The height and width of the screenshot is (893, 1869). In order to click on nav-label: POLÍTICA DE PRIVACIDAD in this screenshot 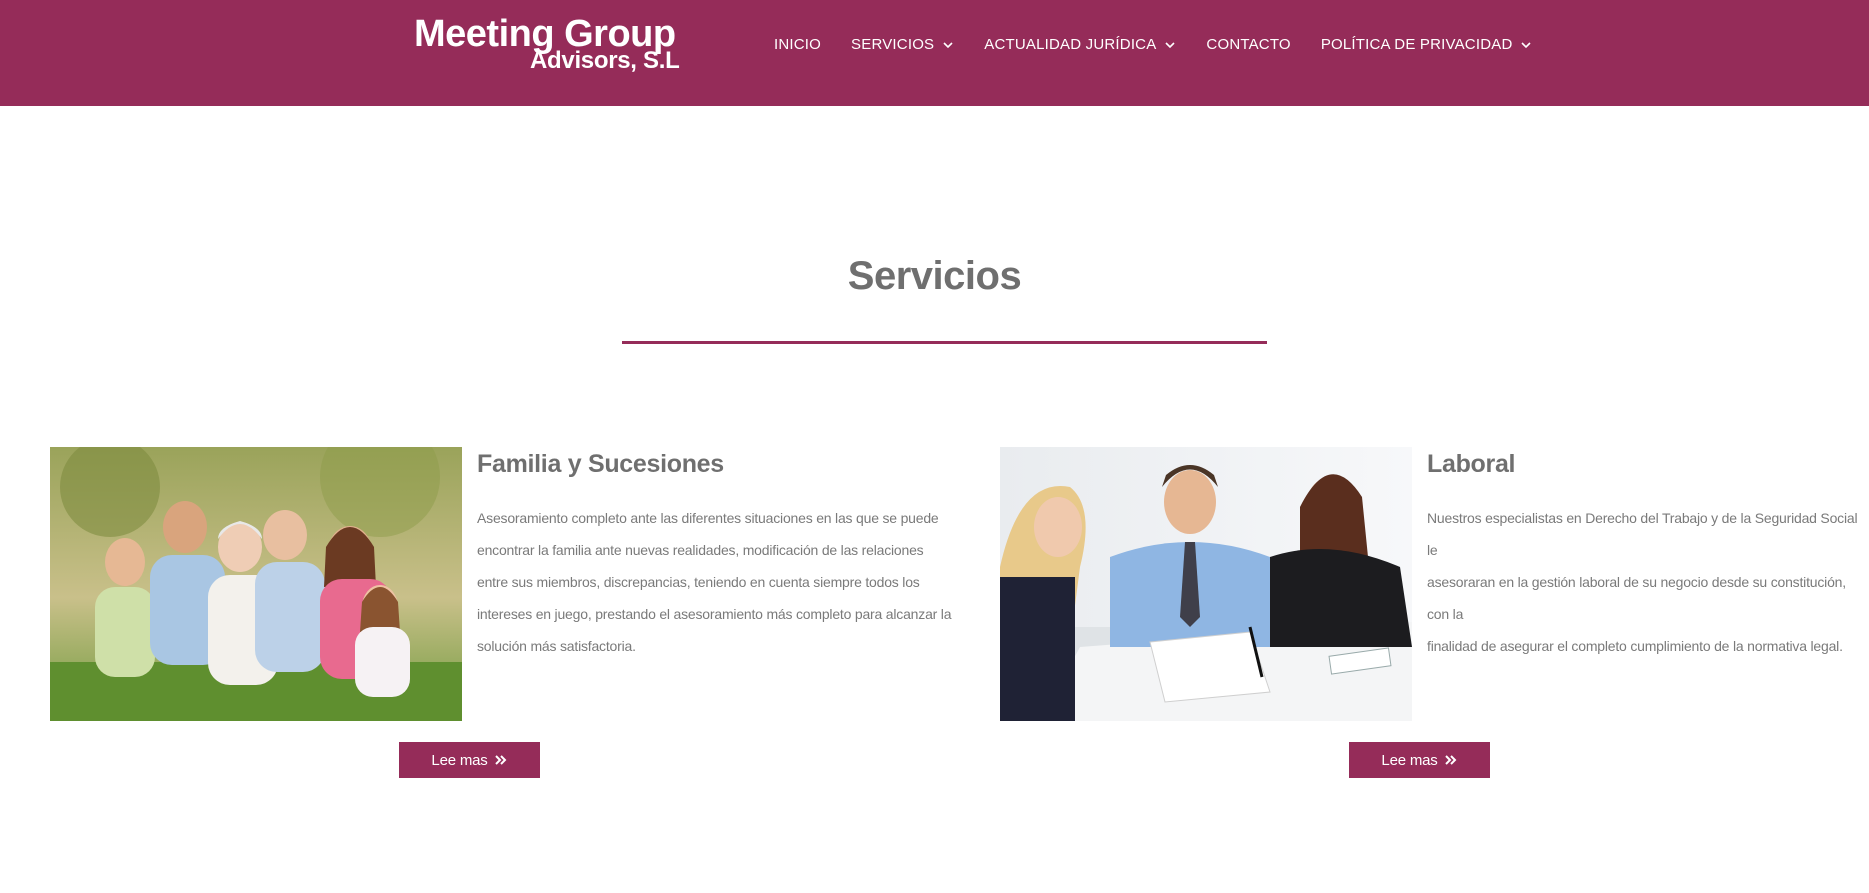, I will do `click(1416, 44)`.